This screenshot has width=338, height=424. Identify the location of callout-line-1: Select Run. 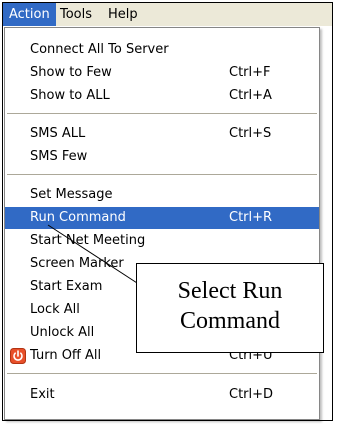
(230, 291).